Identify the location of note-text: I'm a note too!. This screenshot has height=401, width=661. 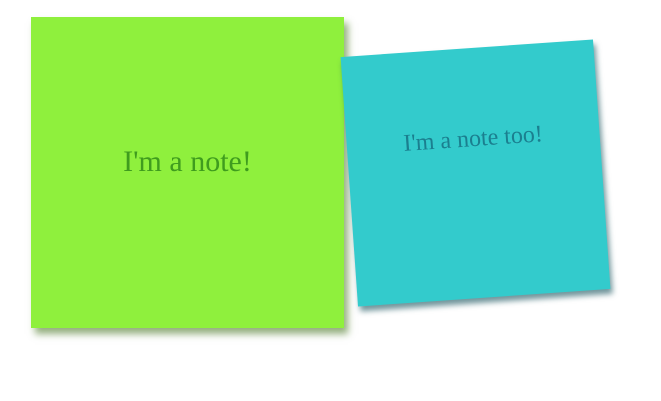
(473, 138).